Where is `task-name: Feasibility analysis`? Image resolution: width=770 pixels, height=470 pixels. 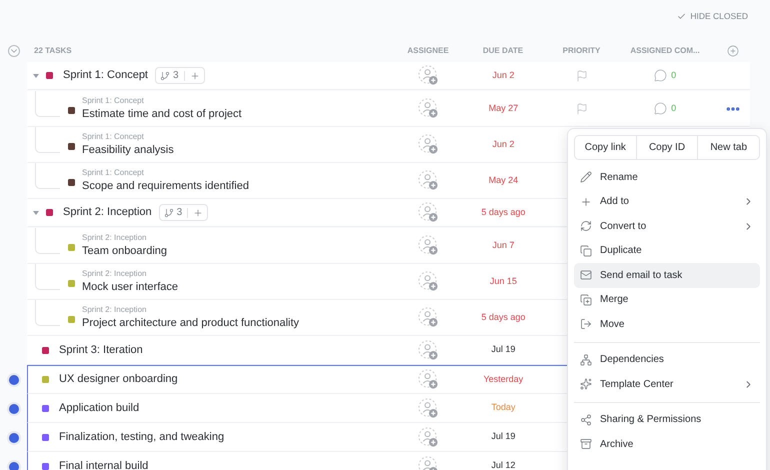 task-name: Feasibility analysis is located at coordinates (128, 150).